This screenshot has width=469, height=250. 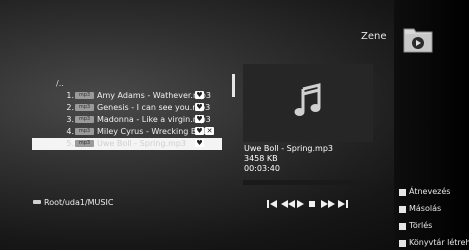 What do you see at coordinates (312, 204) in the screenshot?
I see `stop-icon` at bounding box center [312, 204].